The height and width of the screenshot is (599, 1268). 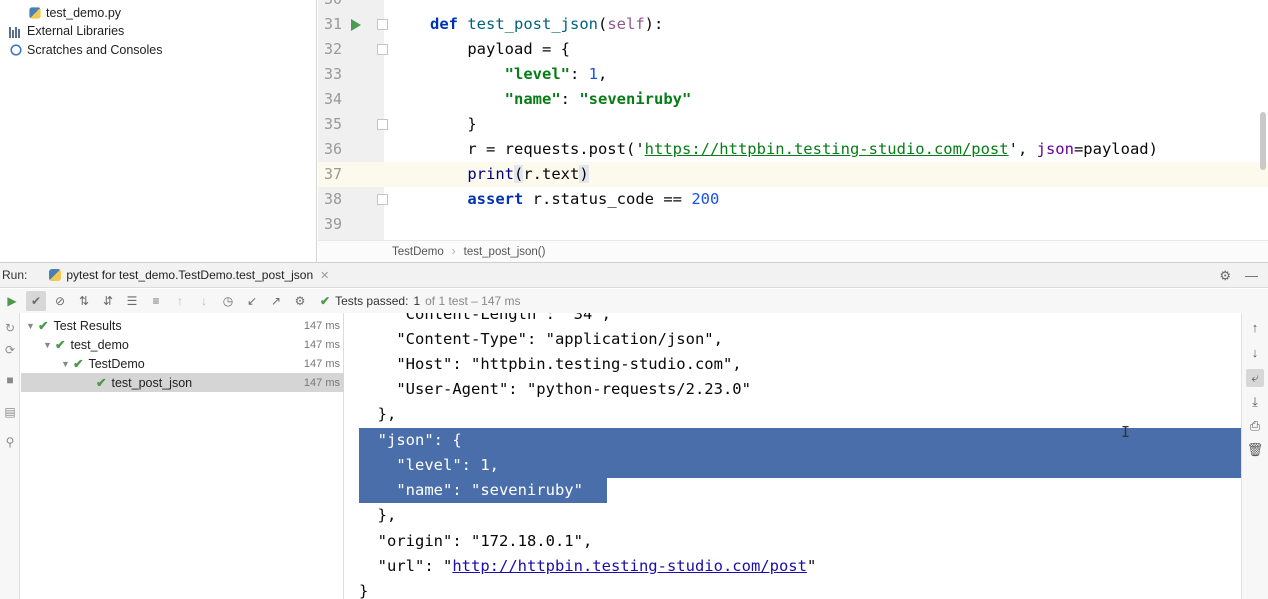 What do you see at coordinates (35, 13) in the screenshot?
I see `python-file-icon` at bounding box center [35, 13].